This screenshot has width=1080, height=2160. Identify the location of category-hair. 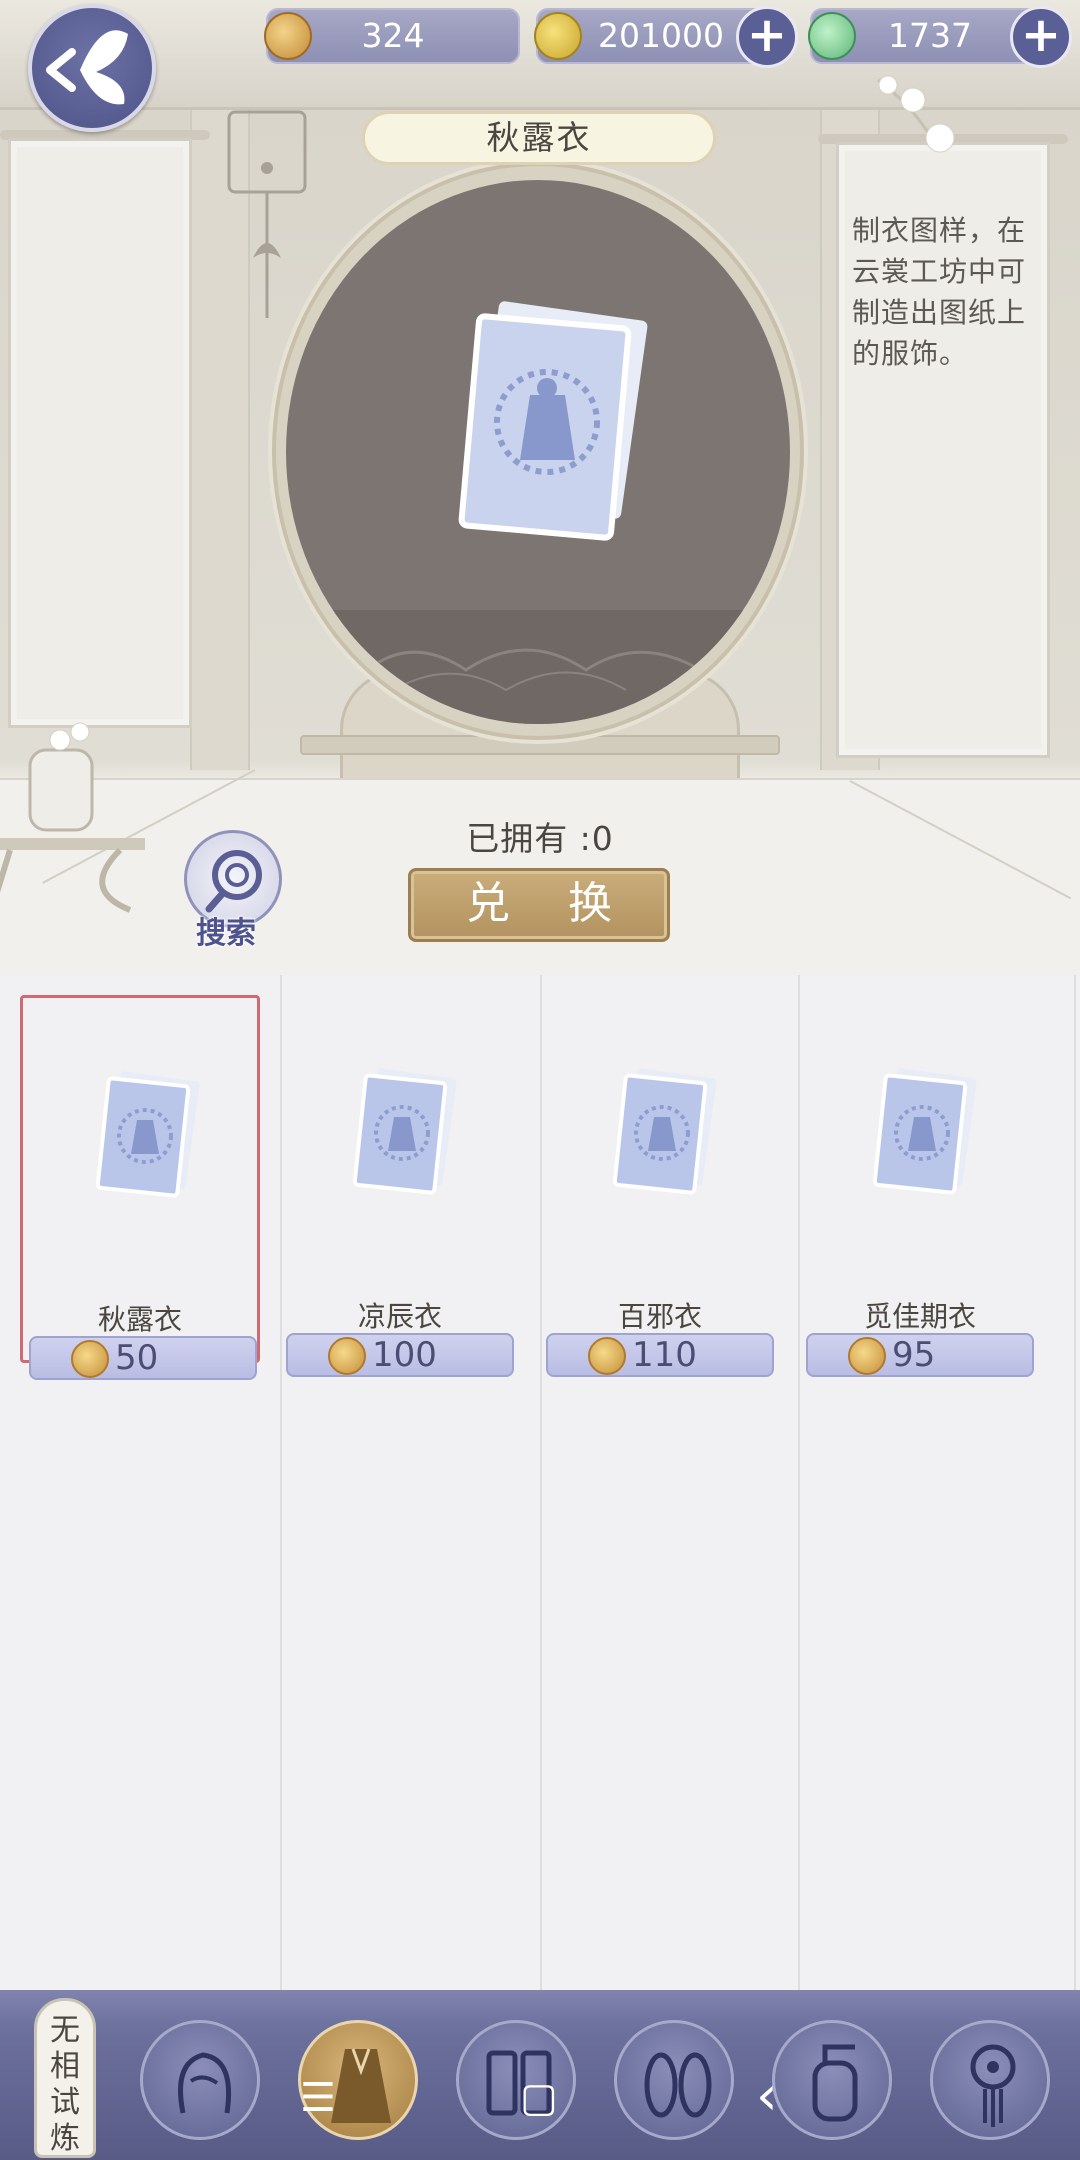
(200, 2080).